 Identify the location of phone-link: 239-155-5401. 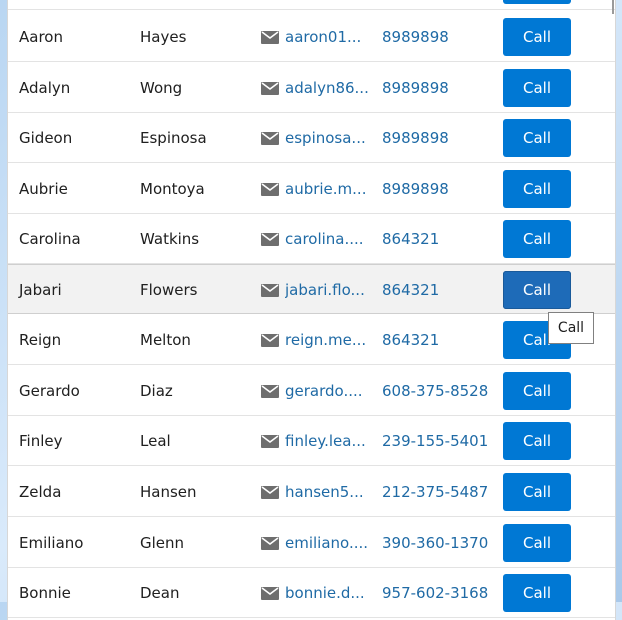
(439, 441).